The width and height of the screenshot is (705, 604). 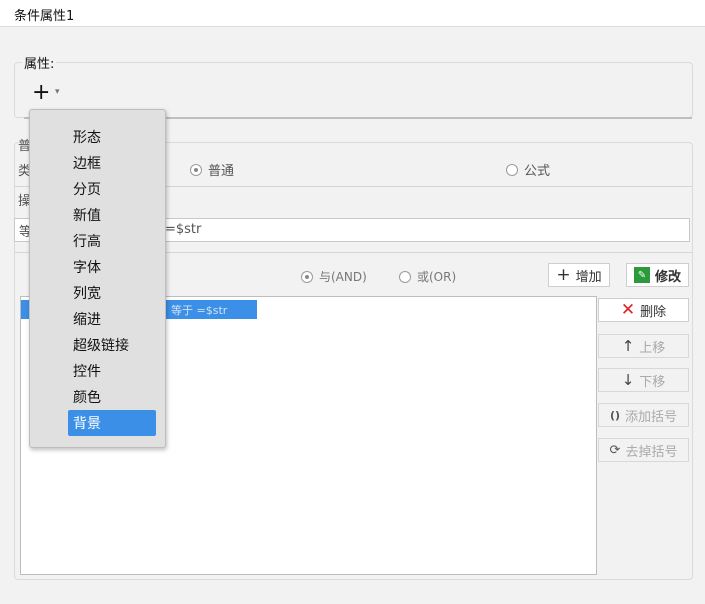 I want to click on menu-item-background: 背景, so click(x=112, y=423).